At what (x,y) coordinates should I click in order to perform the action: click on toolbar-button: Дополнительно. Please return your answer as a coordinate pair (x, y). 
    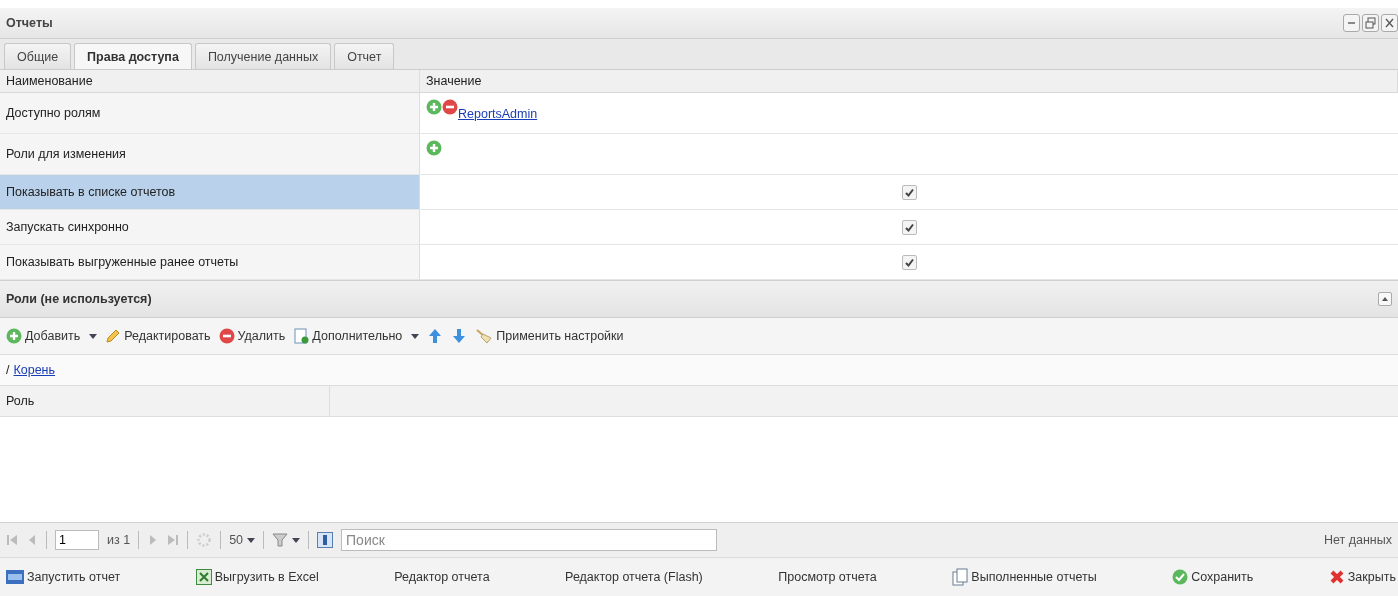
    Looking at the image, I should click on (356, 336).